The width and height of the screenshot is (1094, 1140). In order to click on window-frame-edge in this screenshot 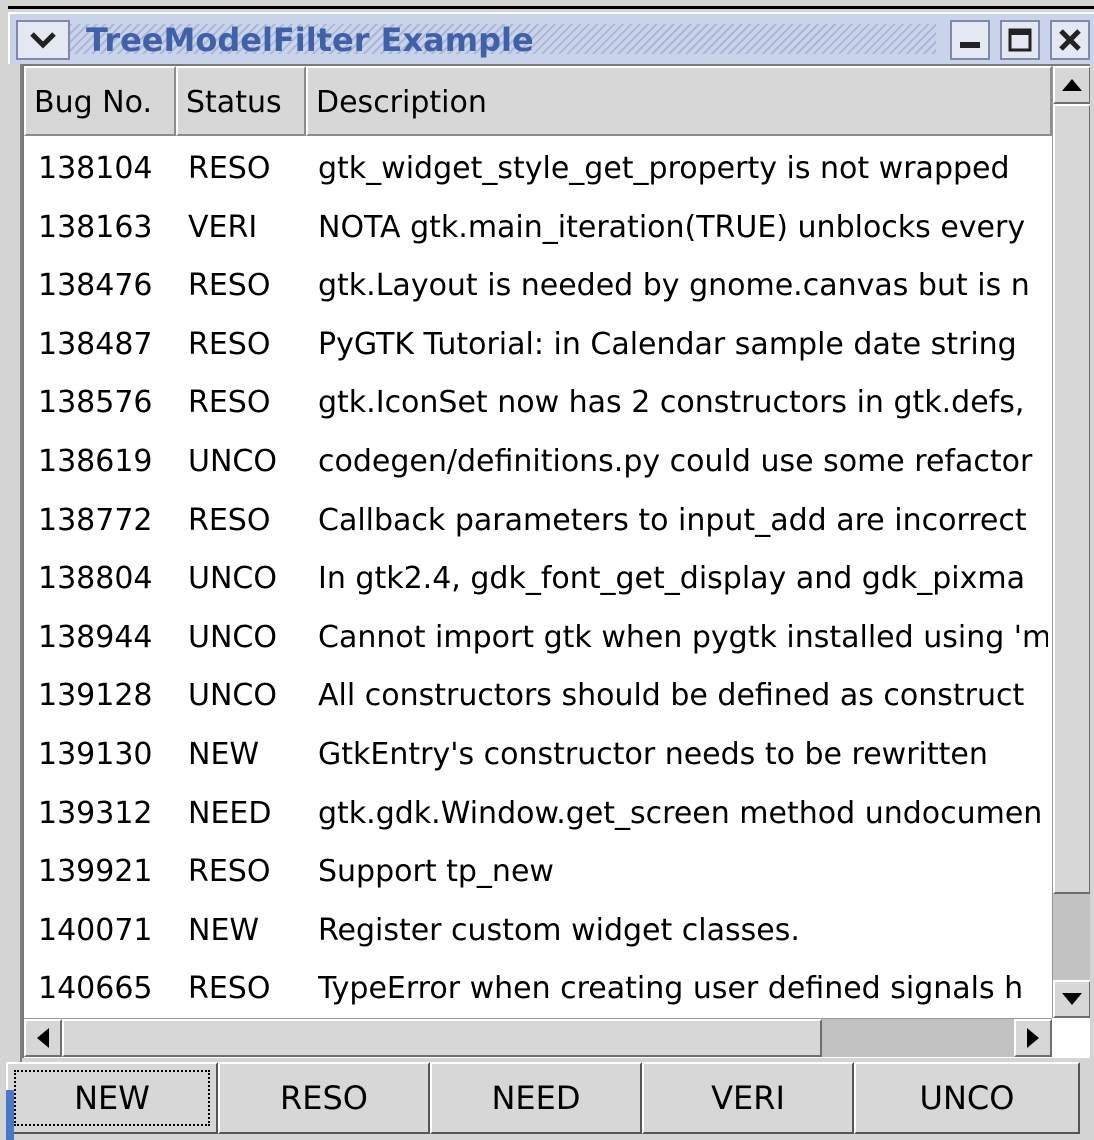, I will do `click(10, 1115)`.